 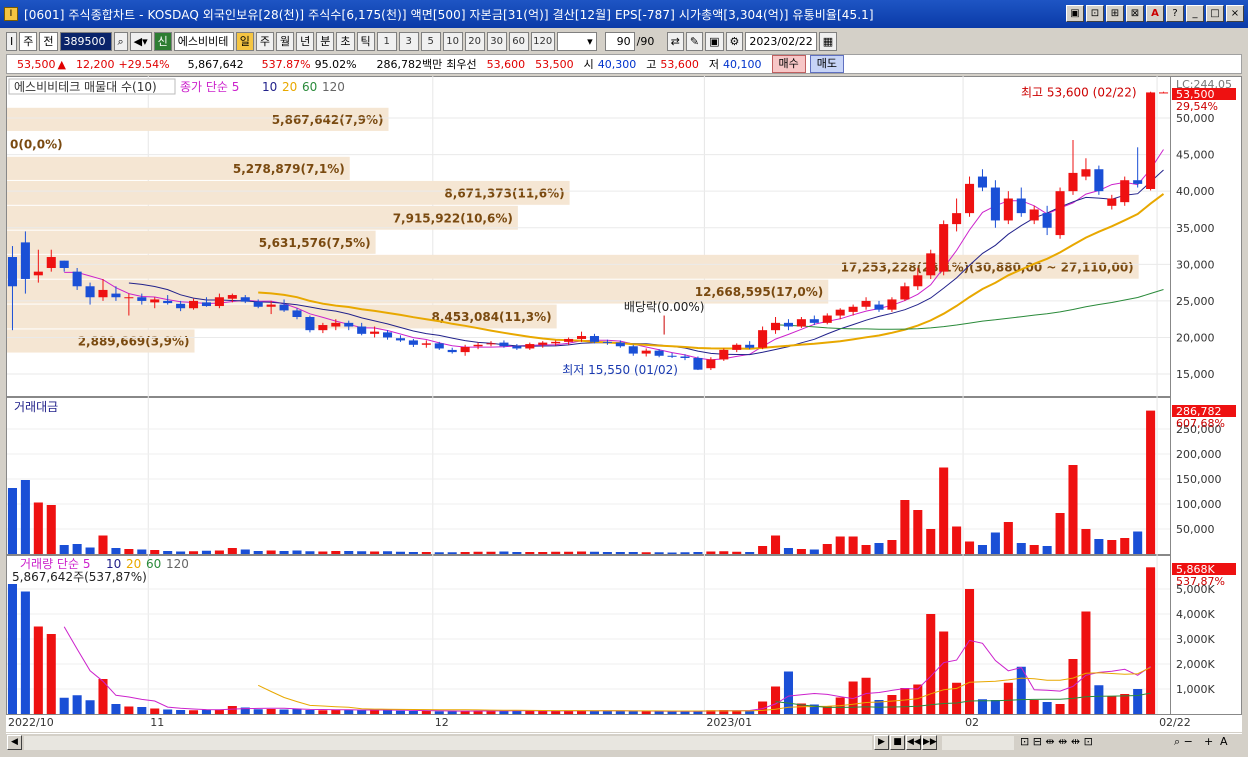 What do you see at coordinates (714, 41) in the screenshot?
I see `save-icon: ▣` at bounding box center [714, 41].